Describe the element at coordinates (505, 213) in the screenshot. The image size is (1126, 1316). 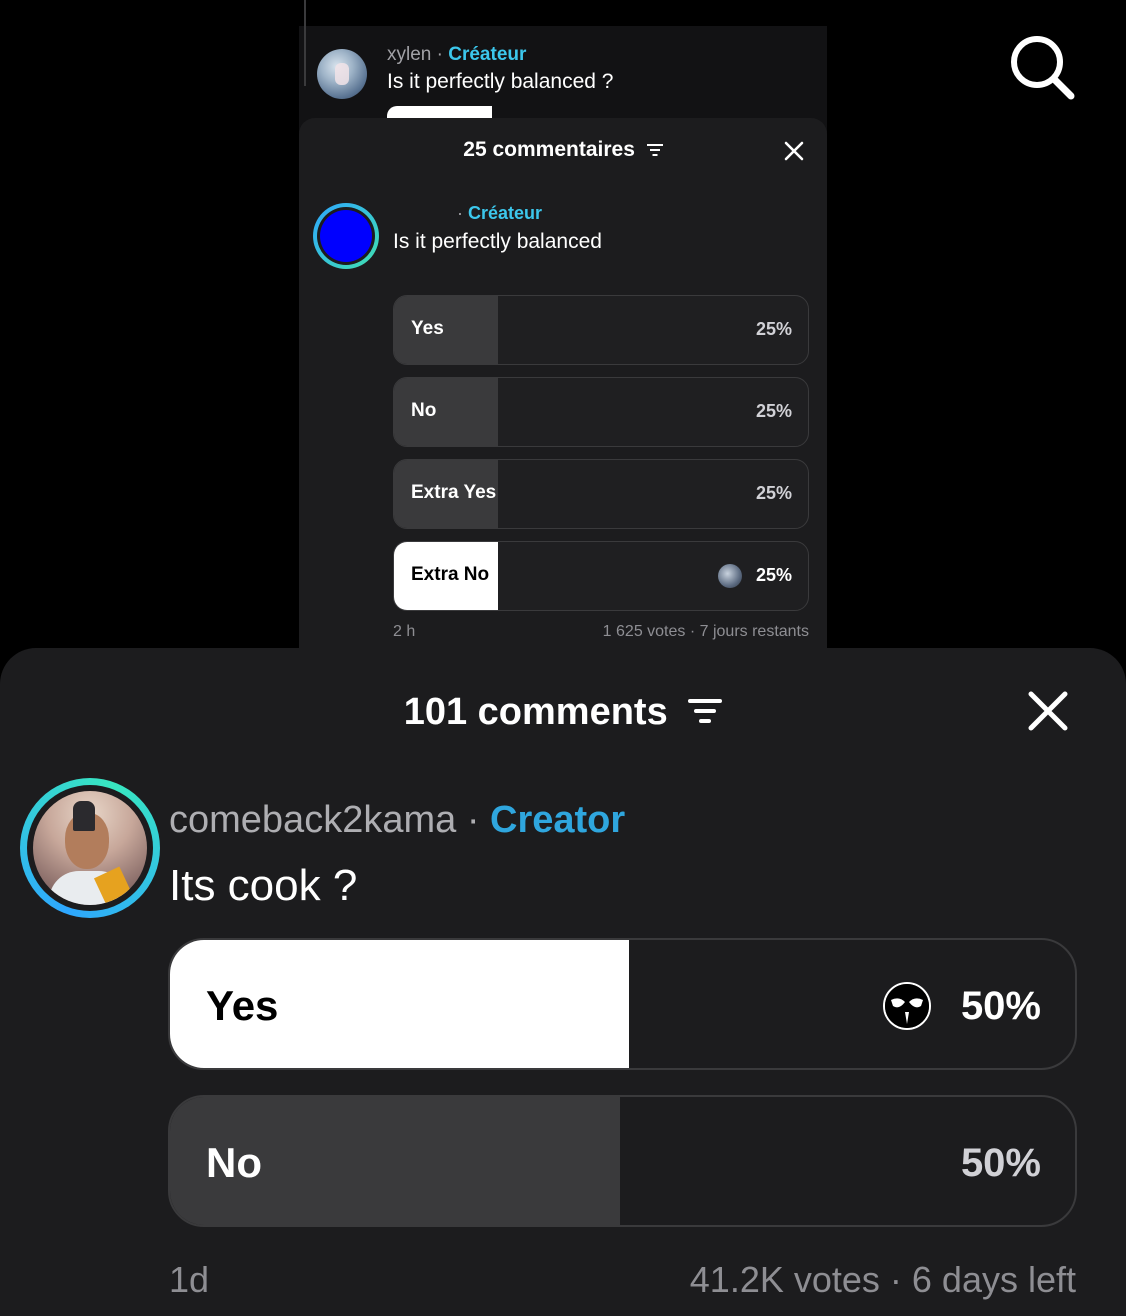
I see `inner-creator-badge: Créateur` at that location.